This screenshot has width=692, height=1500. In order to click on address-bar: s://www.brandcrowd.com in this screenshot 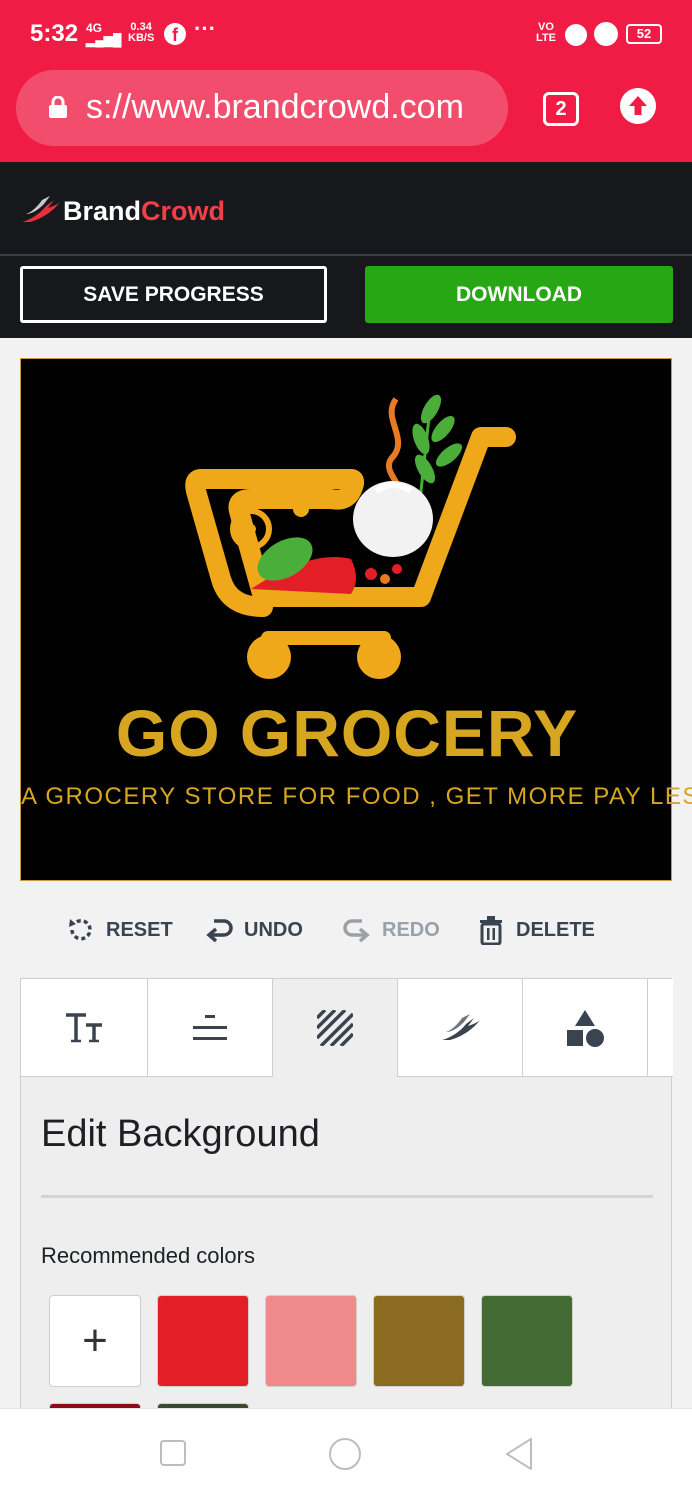, I will do `click(262, 108)`.